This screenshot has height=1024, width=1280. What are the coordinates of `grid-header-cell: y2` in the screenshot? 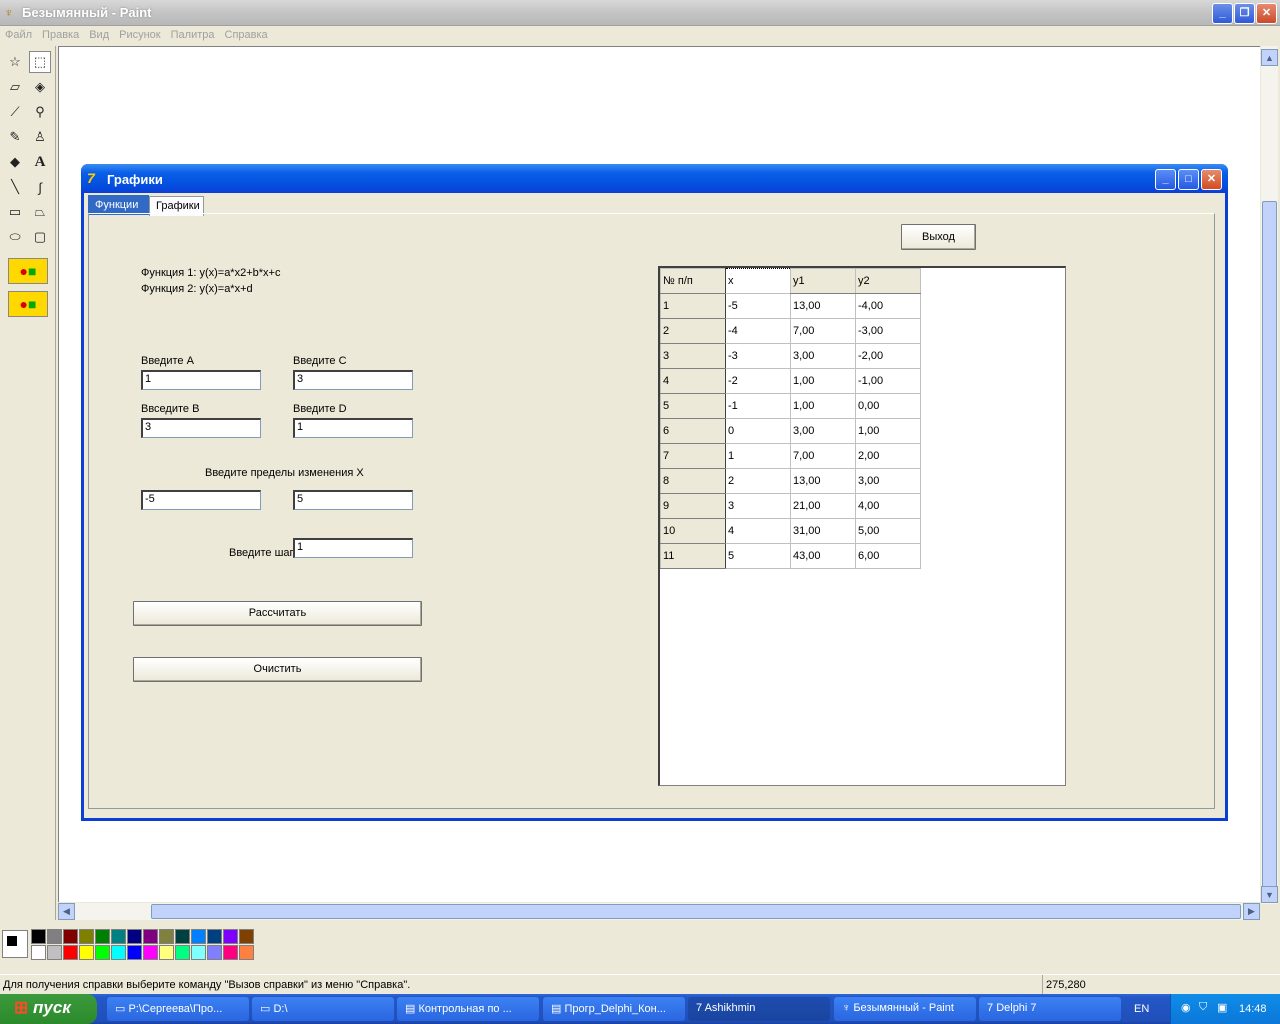 It's located at (888, 281).